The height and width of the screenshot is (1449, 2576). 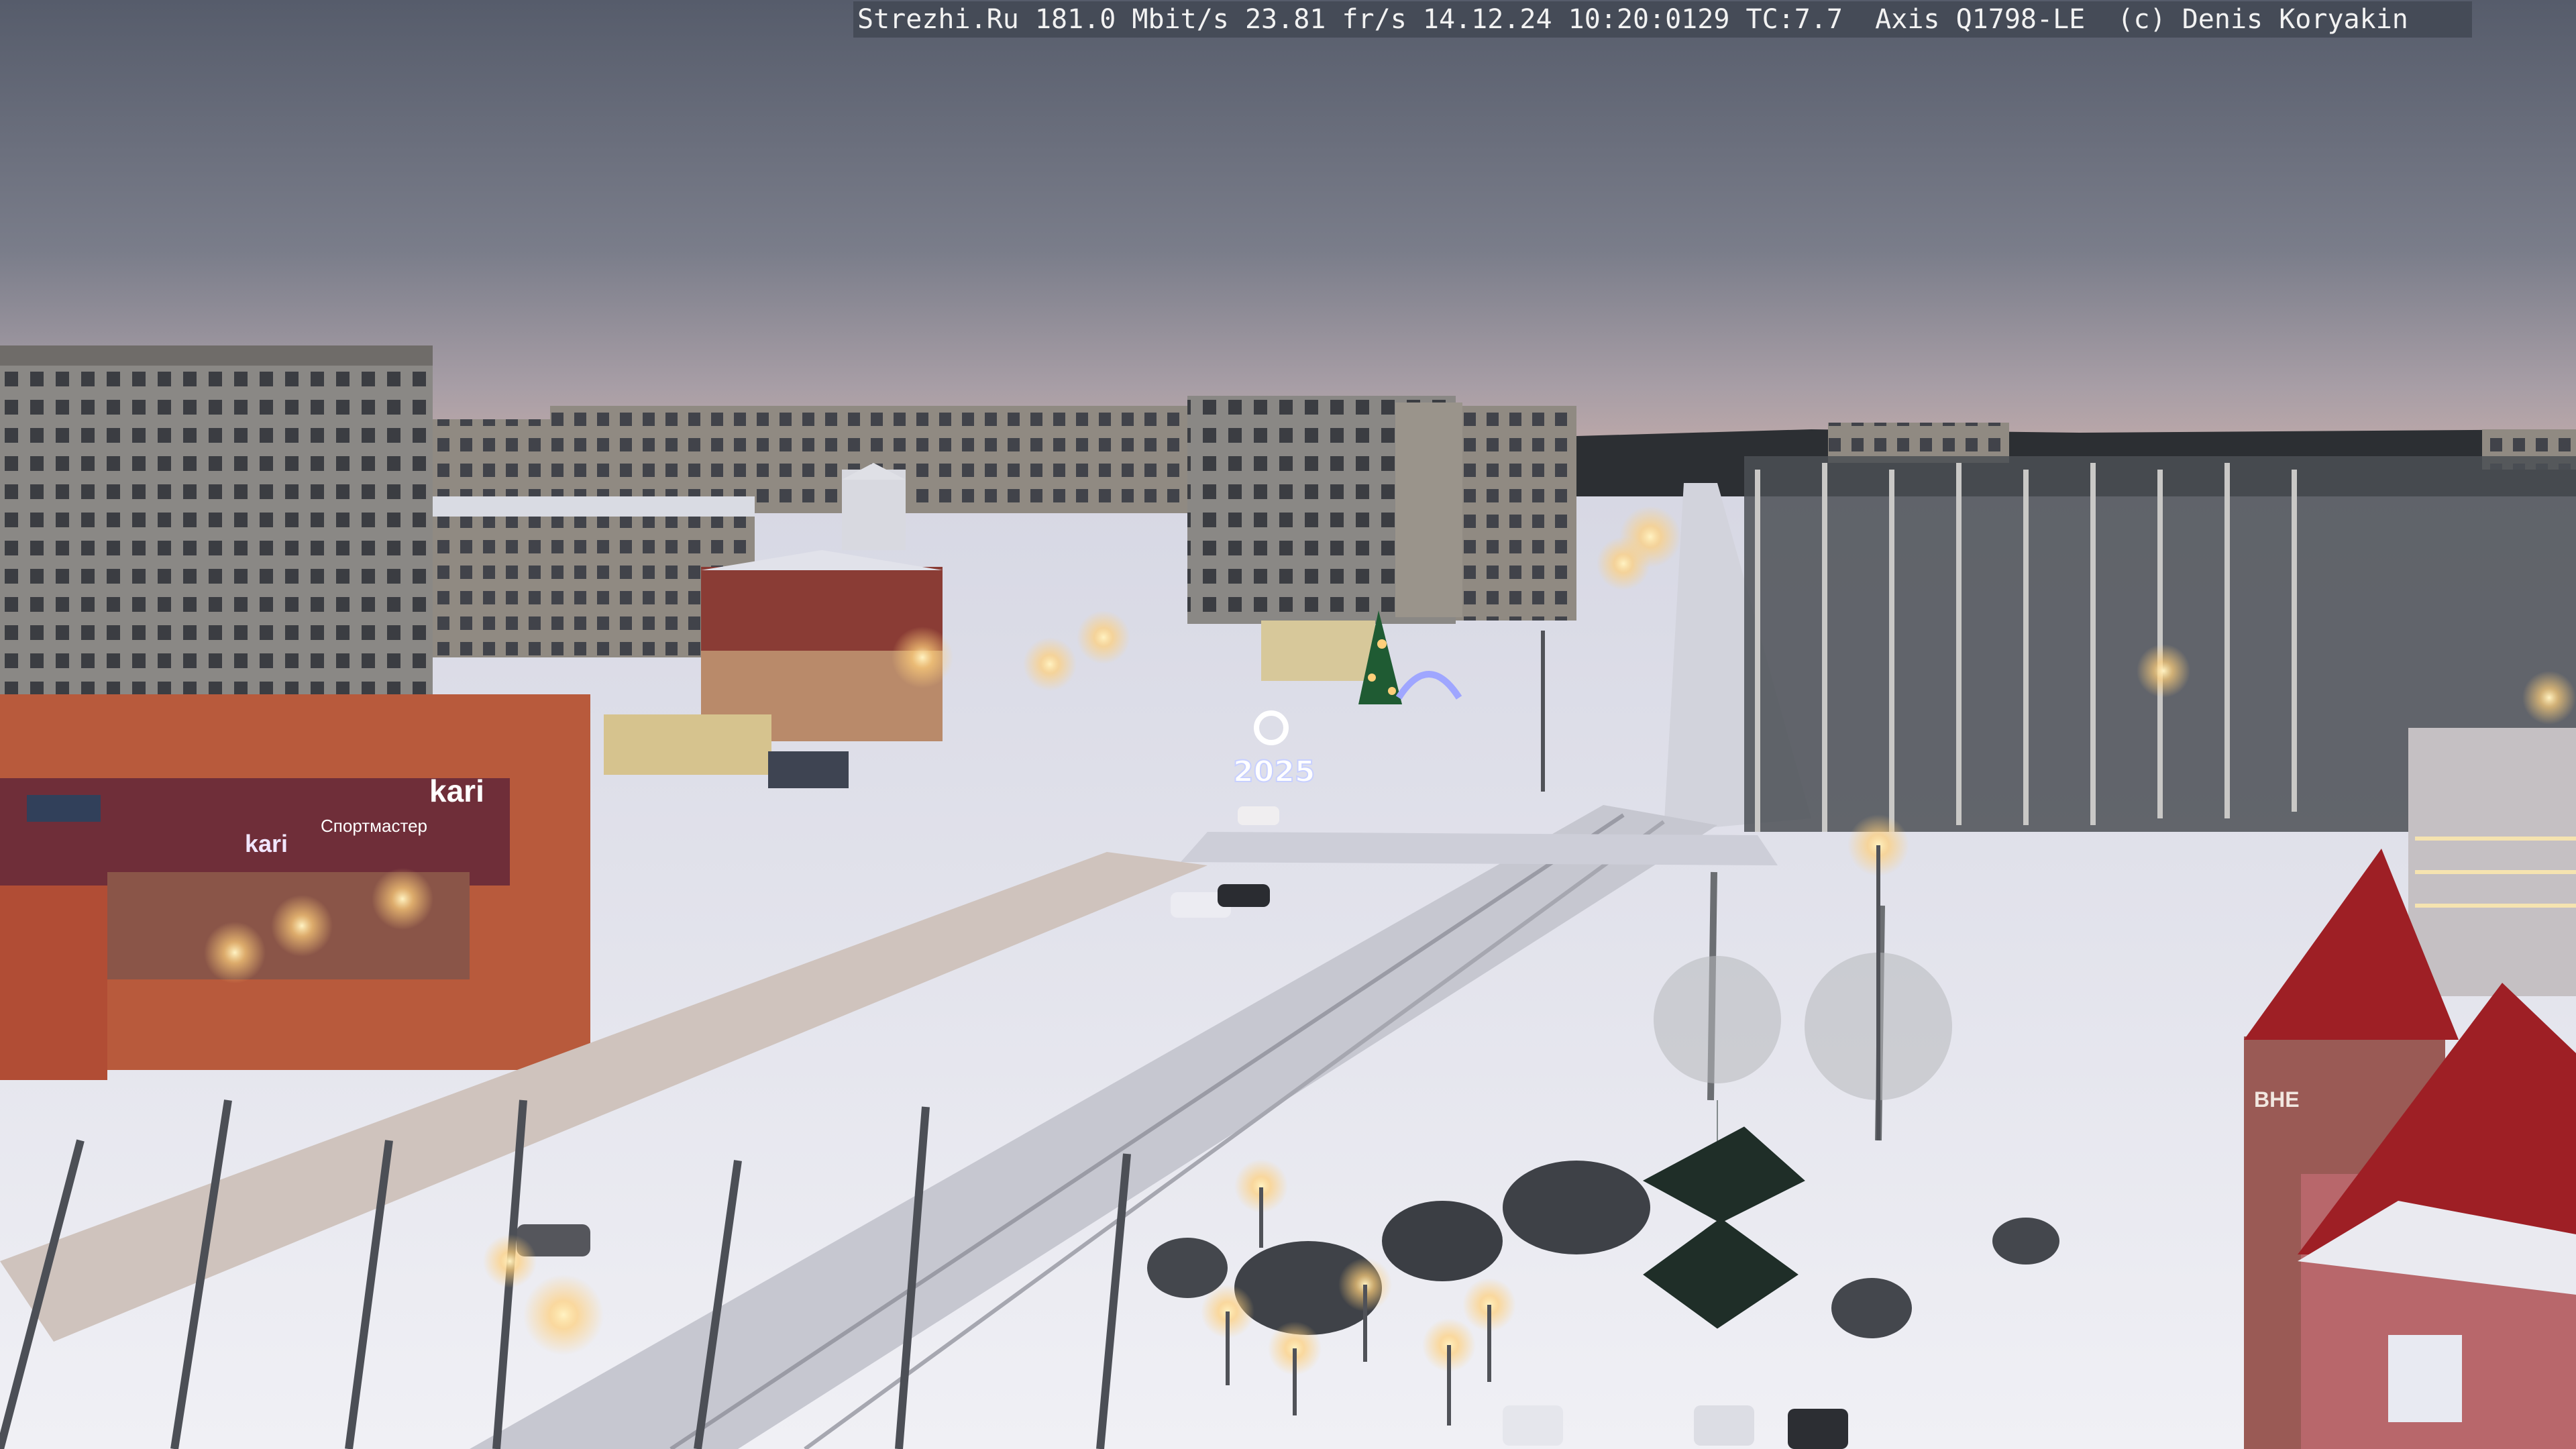 What do you see at coordinates (1318, 651) in the screenshot?
I see `civic-building` at bounding box center [1318, 651].